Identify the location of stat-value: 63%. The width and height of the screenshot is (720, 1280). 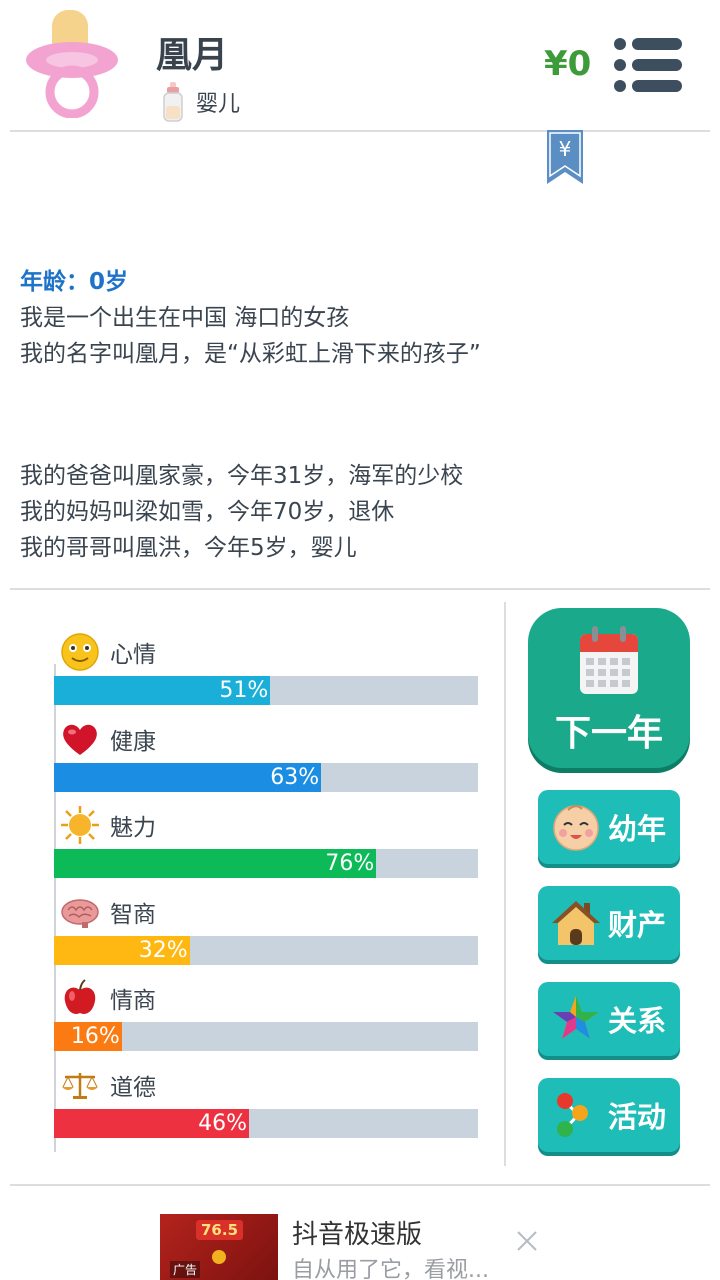
(295, 777).